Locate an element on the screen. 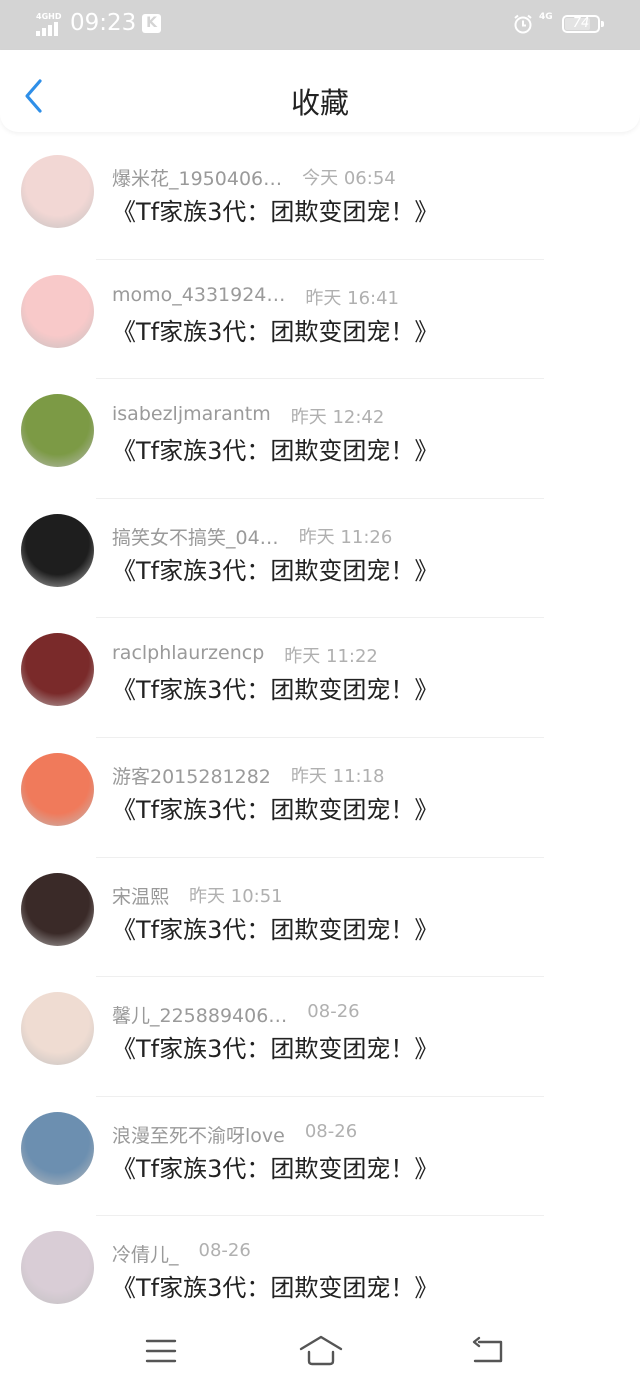 The image size is (640, 1387). list-item: 宋温熙 昨天 10:51 《Tf家族3代：团欺变团宠！》 is located at coordinates (320, 918).